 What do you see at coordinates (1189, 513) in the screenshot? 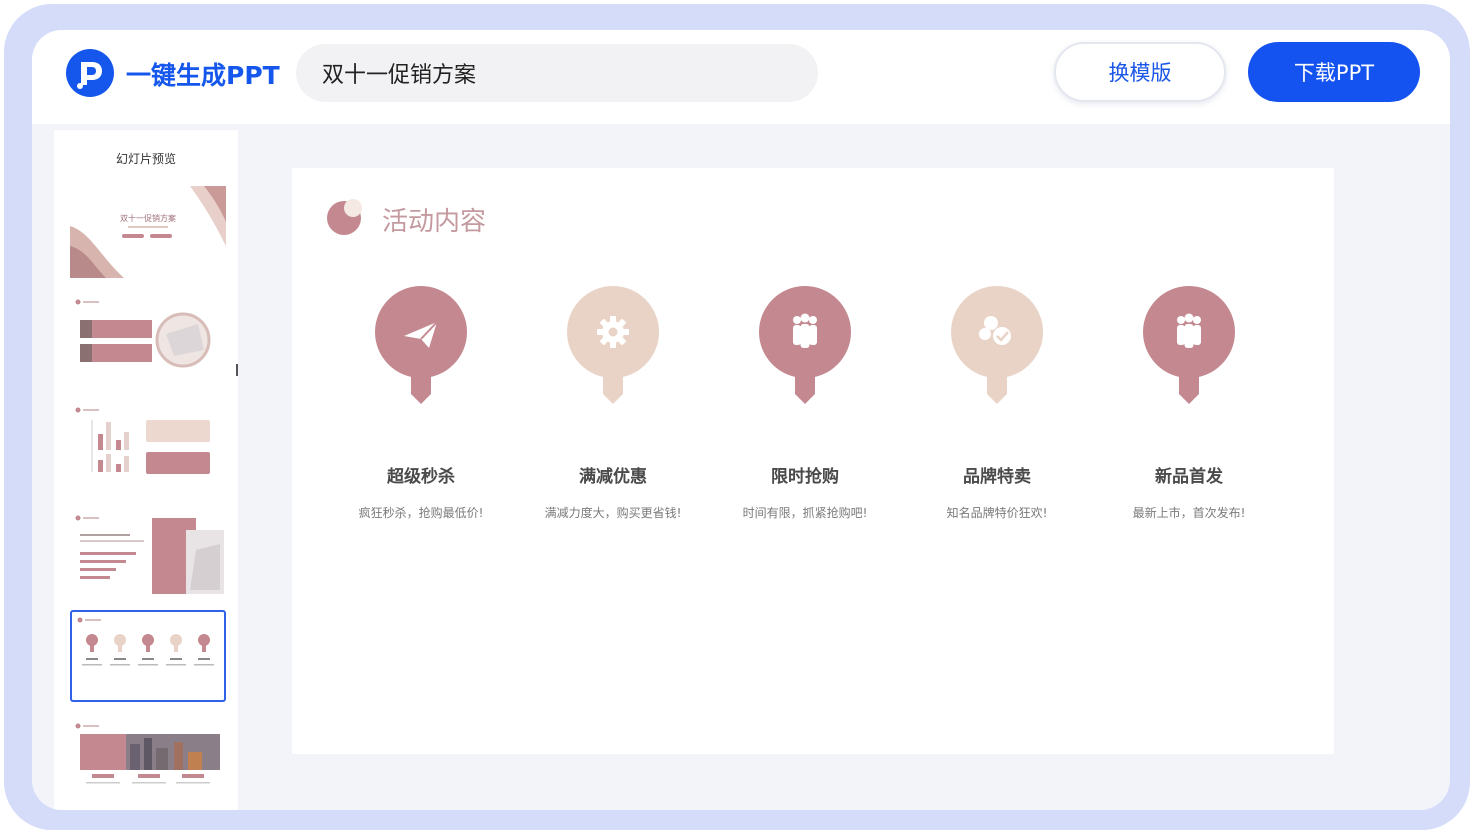
I see `activity-item-desc: 最新上市，首次发布!` at bounding box center [1189, 513].